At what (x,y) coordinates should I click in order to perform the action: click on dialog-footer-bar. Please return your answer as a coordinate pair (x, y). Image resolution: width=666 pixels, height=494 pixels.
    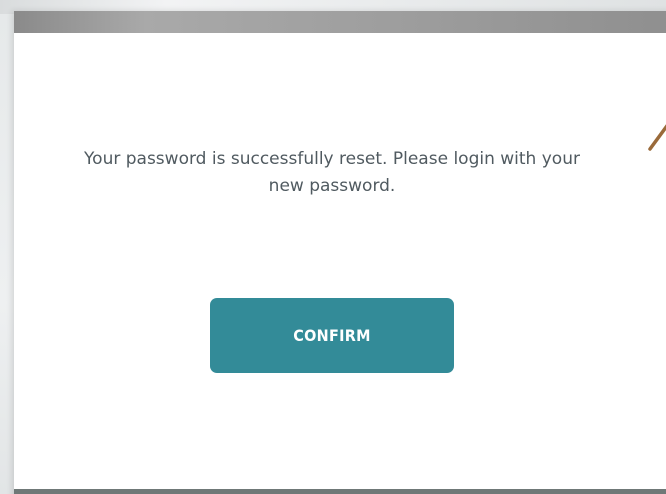
    Looking at the image, I should click on (340, 491).